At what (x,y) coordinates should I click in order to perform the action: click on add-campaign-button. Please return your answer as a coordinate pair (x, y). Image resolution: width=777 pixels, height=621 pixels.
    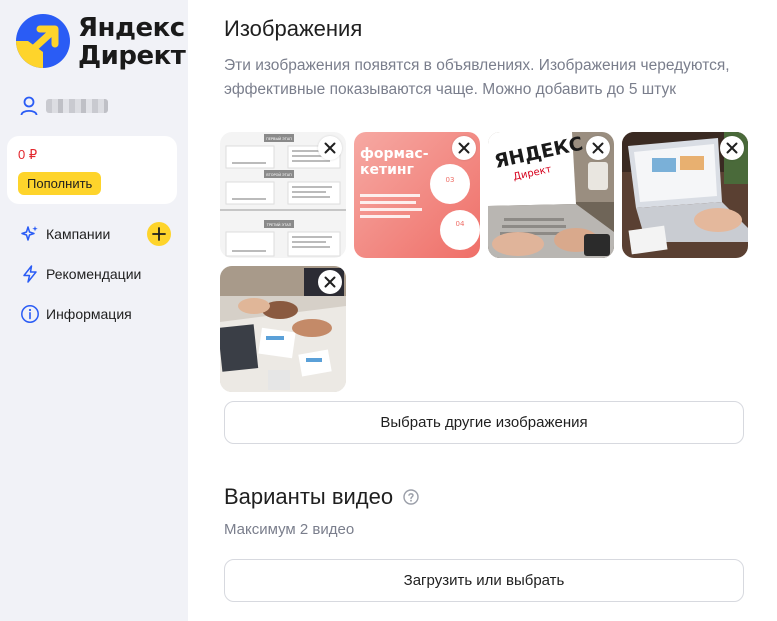
    Looking at the image, I should click on (159, 234).